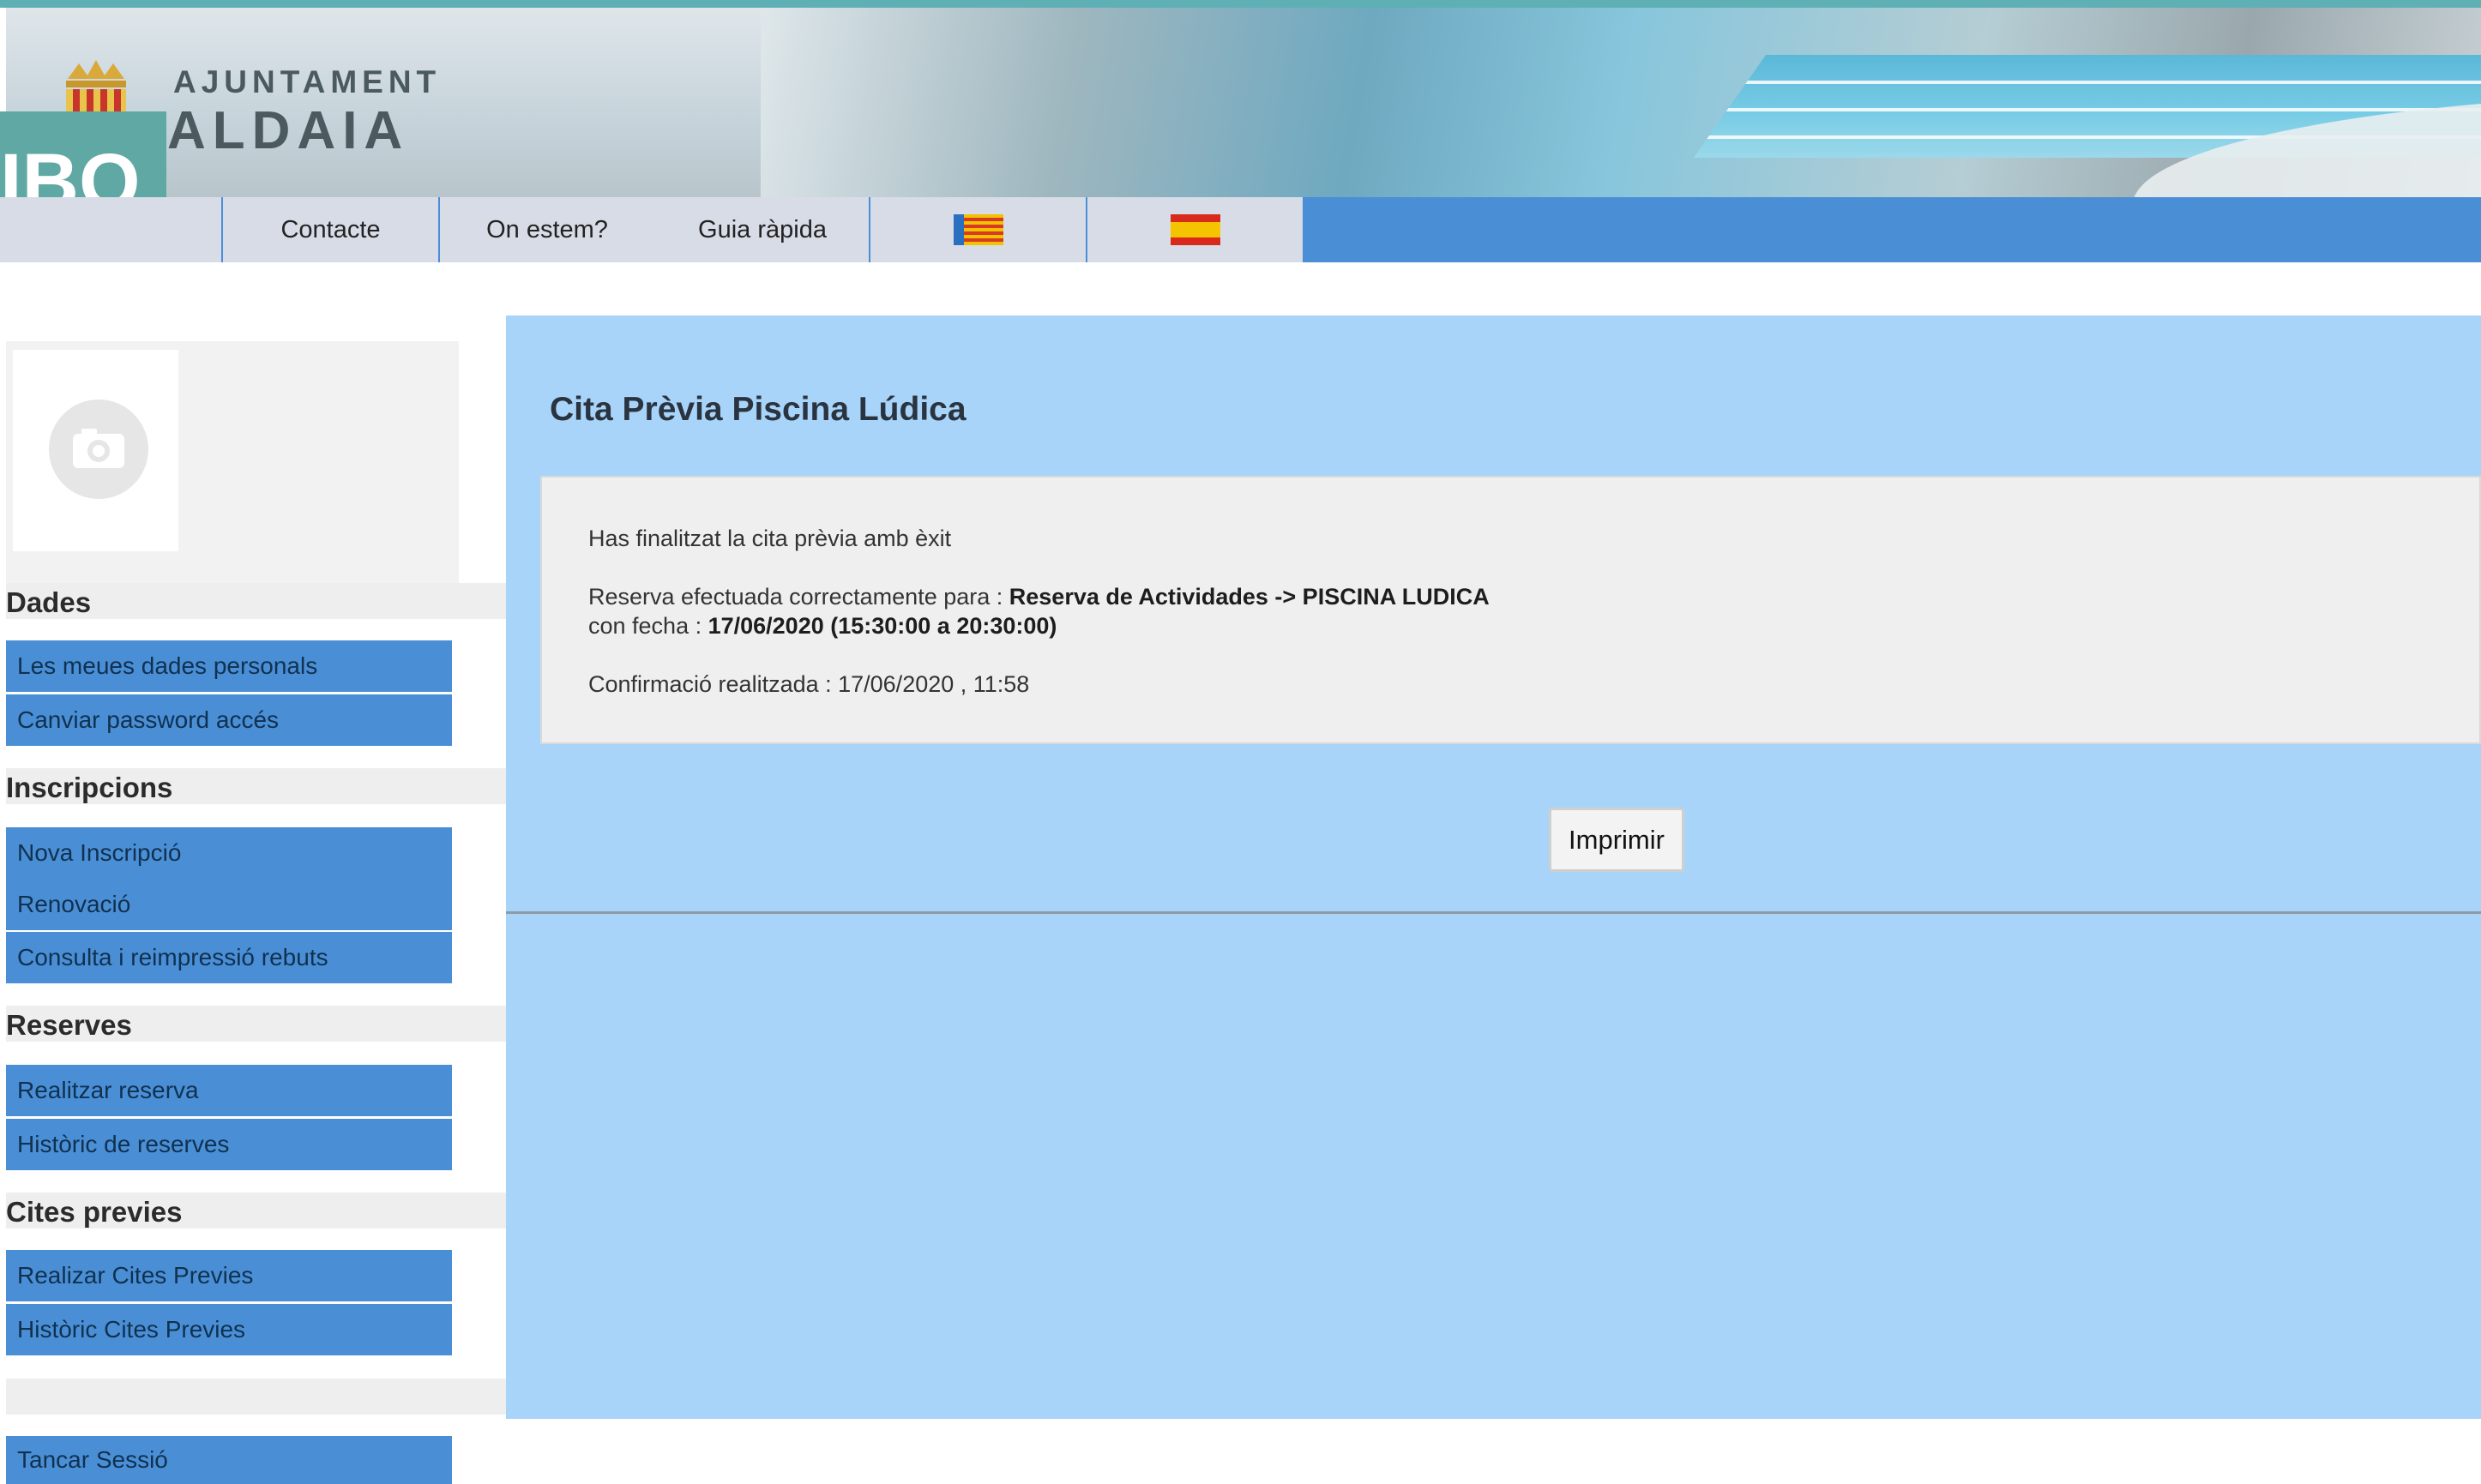 Image resolution: width=2481 pixels, height=1484 pixels. I want to click on menu-renovacio: Renovació, so click(229, 904).